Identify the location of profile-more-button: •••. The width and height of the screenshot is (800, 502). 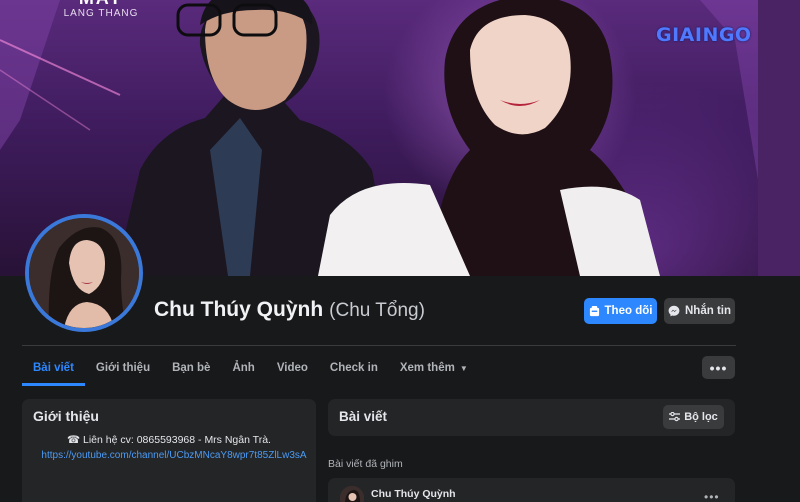
(718, 367).